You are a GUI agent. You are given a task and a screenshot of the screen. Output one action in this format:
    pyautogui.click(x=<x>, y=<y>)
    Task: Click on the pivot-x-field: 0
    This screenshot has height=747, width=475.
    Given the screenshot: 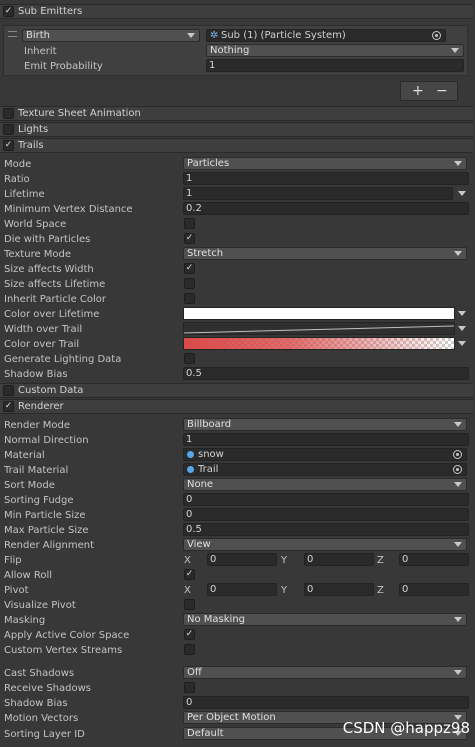 What is the action you would take?
    pyautogui.click(x=242, y=589)
    